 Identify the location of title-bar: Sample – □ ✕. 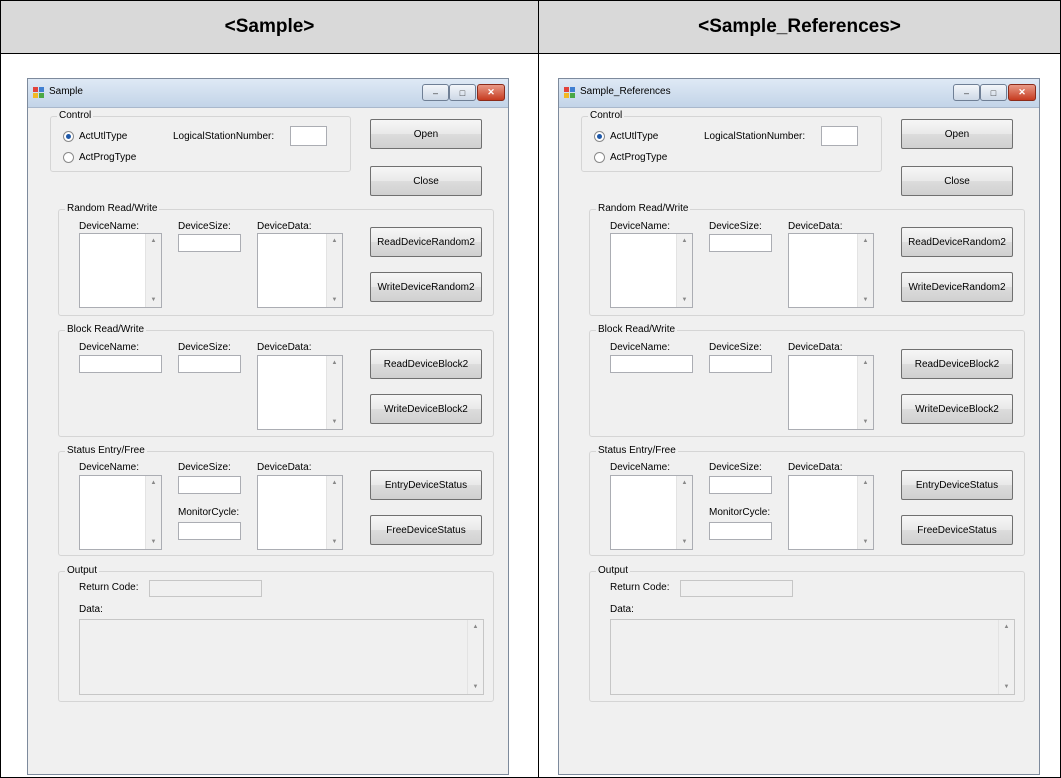
(268, 93).